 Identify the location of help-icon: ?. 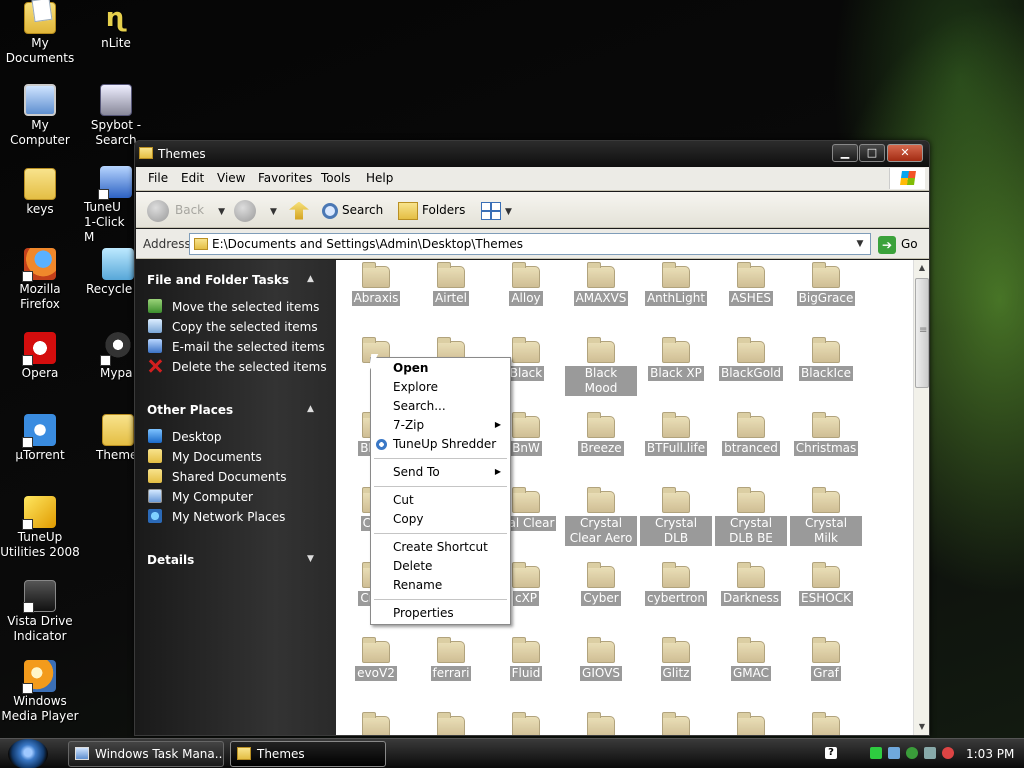
(831, 753).